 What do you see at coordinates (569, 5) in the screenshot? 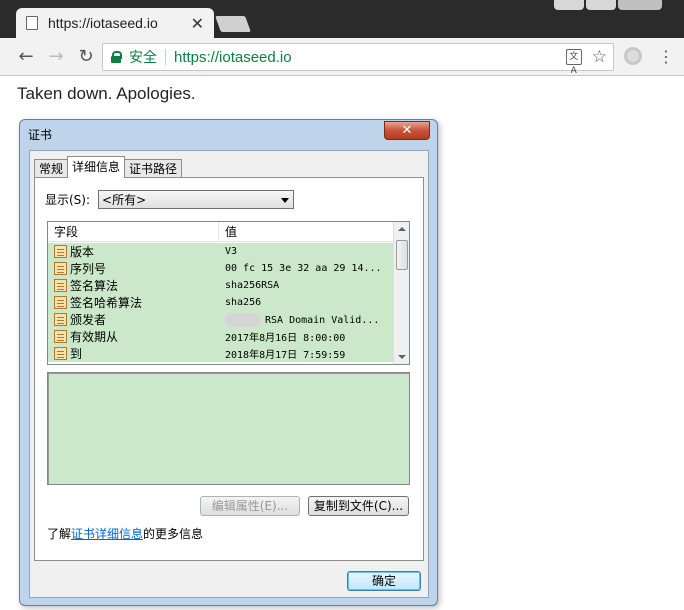
I see `minimize-button` at bounding box center [569, 5].